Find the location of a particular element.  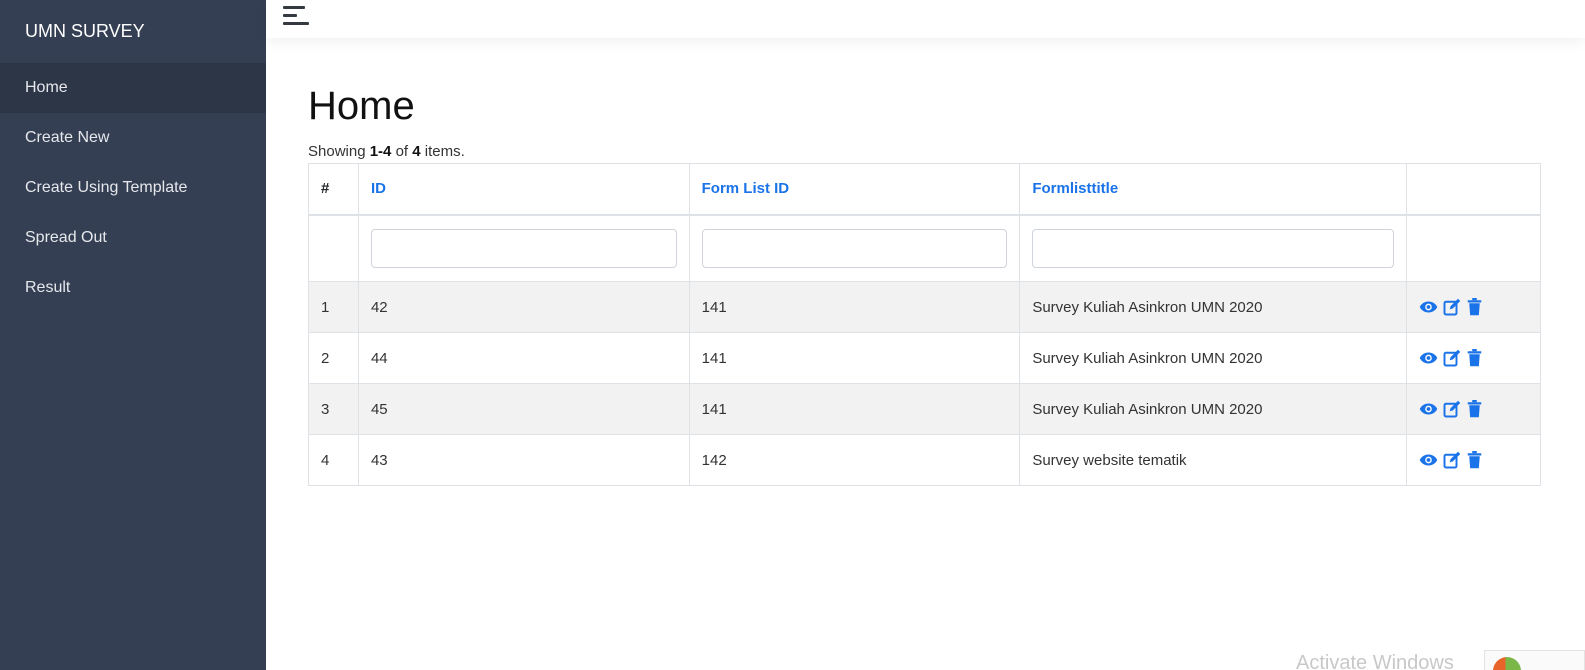

cell-id: 42 is located at coordinates (523, 307).